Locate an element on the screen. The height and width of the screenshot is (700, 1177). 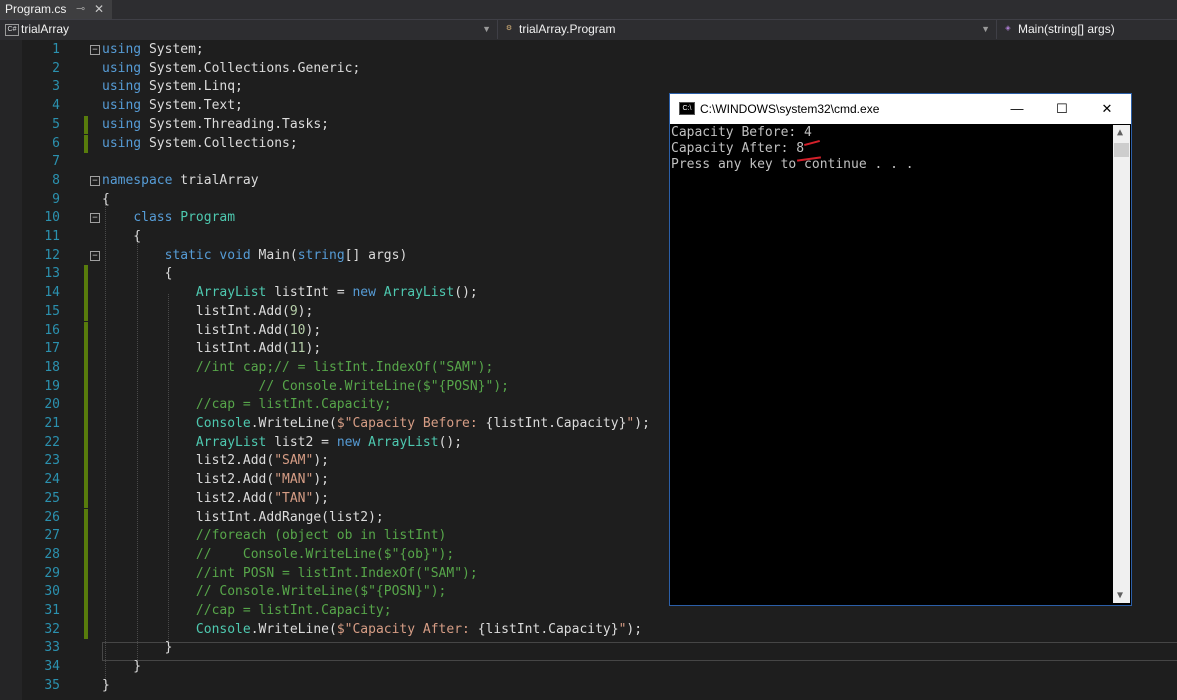
tab-program-cs: Program.cs ⊸ ✕ is located at coordinates (56, 9).